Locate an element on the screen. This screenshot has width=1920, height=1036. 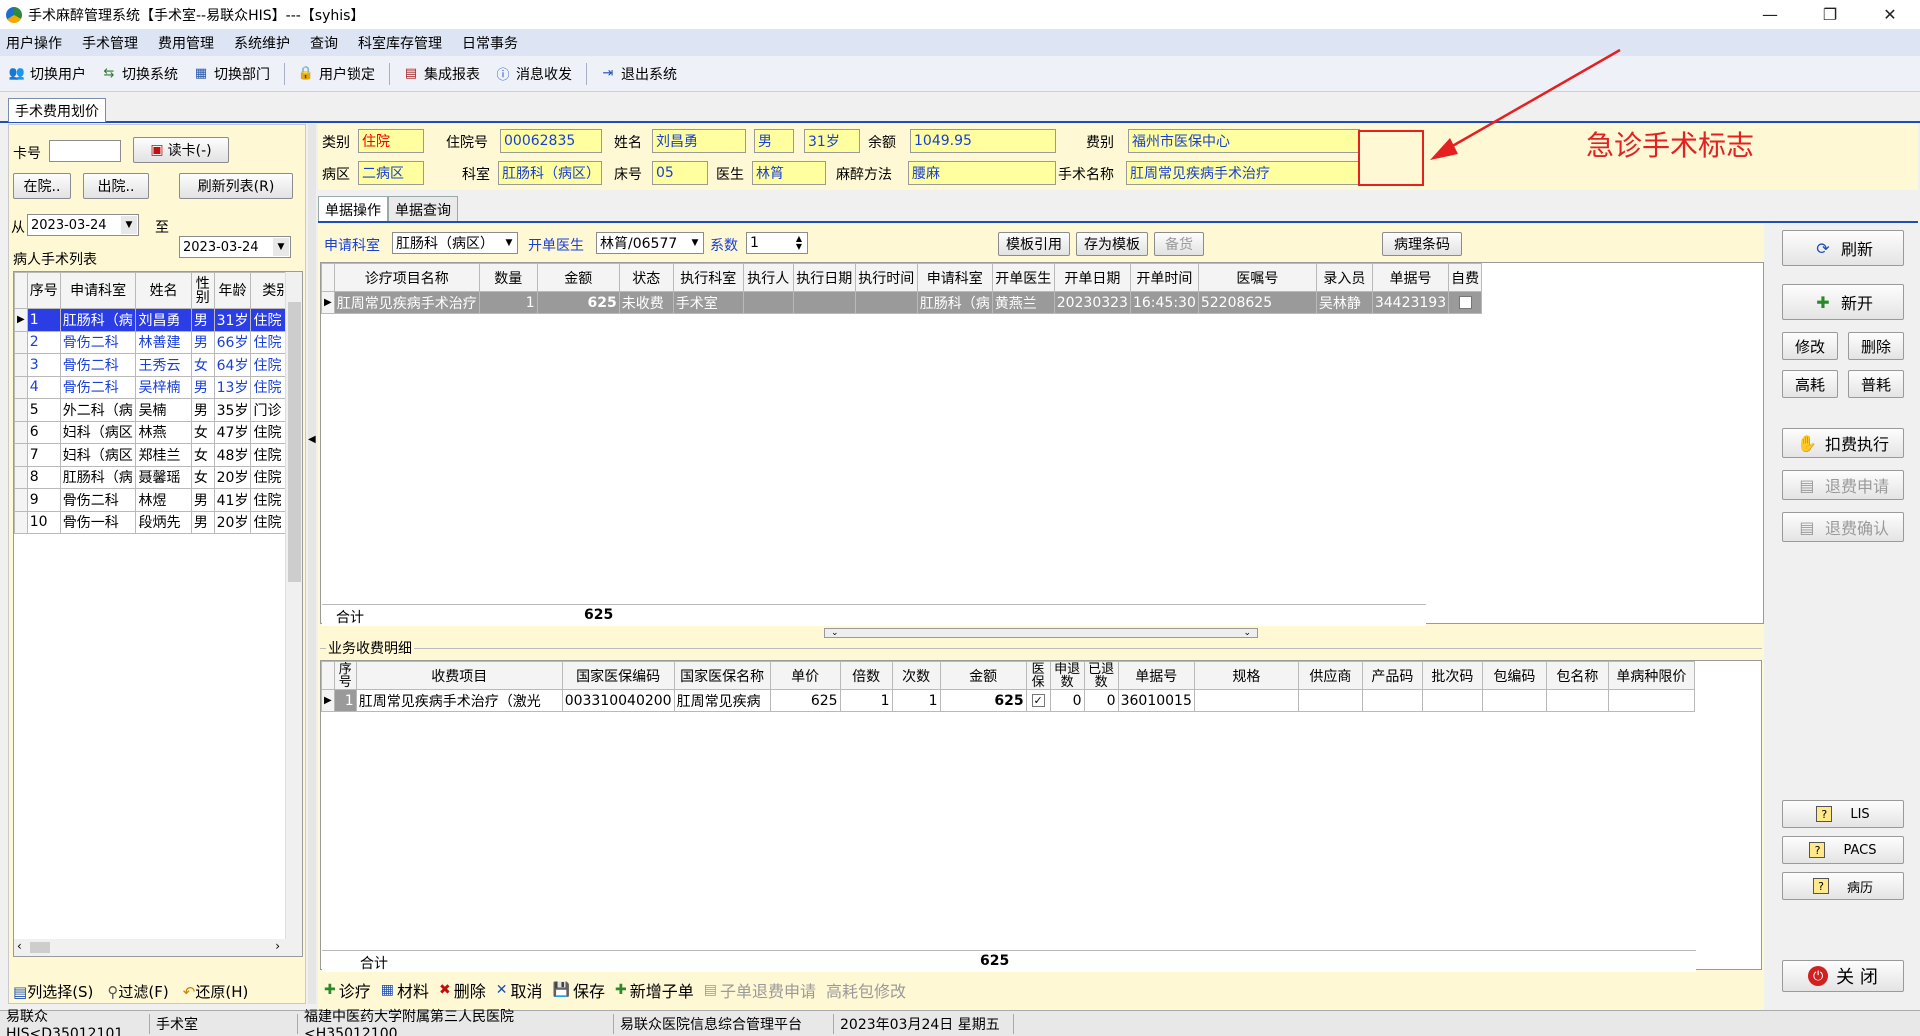
add-sub-order-button: ✚ 新增子单 is located at coordinates (654, 990).